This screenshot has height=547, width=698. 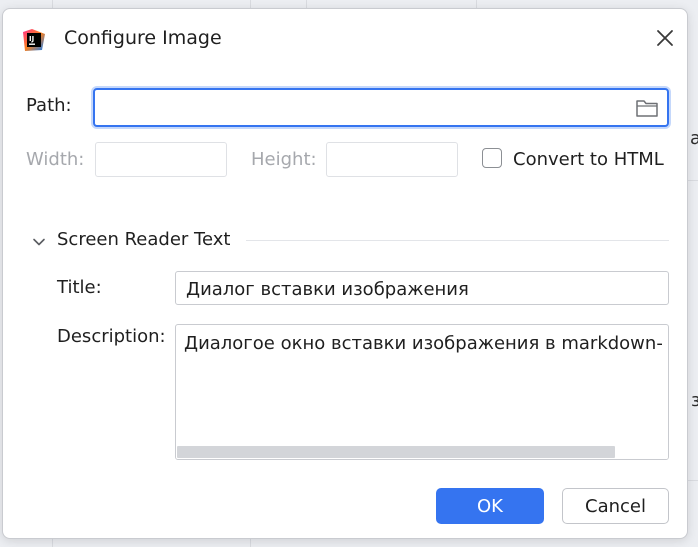 What do you see at coordinates (588, 159) in the screenshot?
I see `convert-to-html-label: Convert to HTML` at bounding box center [588, 159].